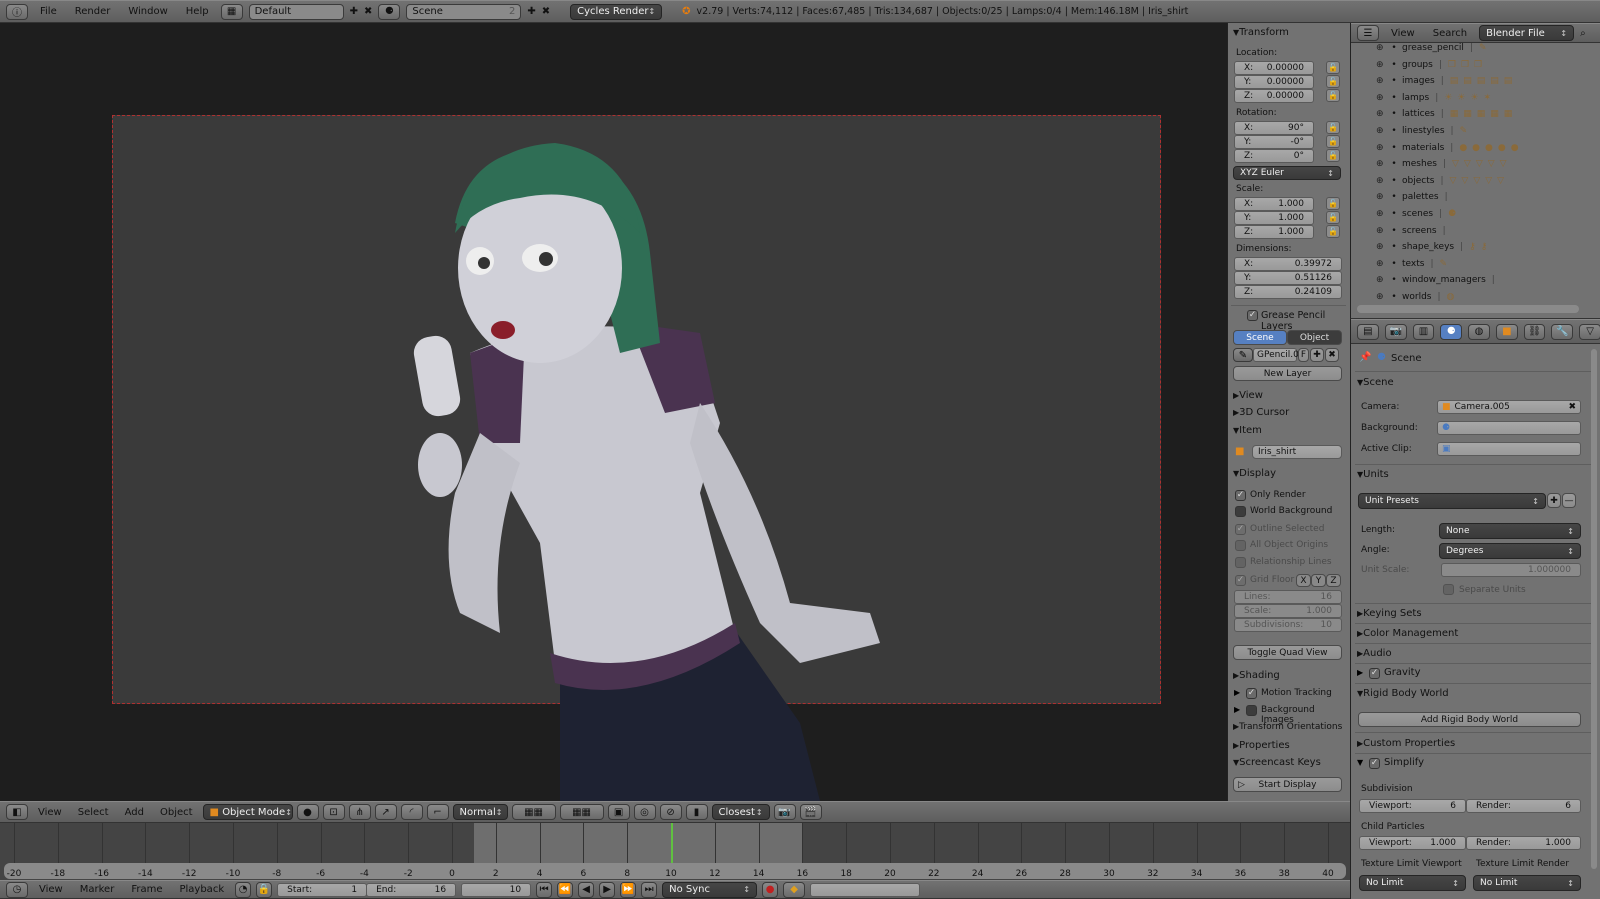 Image resolution: width=1600 pixels, height=899 pixels. I want to click on scene-field: Scene 2, so click(464, 11).